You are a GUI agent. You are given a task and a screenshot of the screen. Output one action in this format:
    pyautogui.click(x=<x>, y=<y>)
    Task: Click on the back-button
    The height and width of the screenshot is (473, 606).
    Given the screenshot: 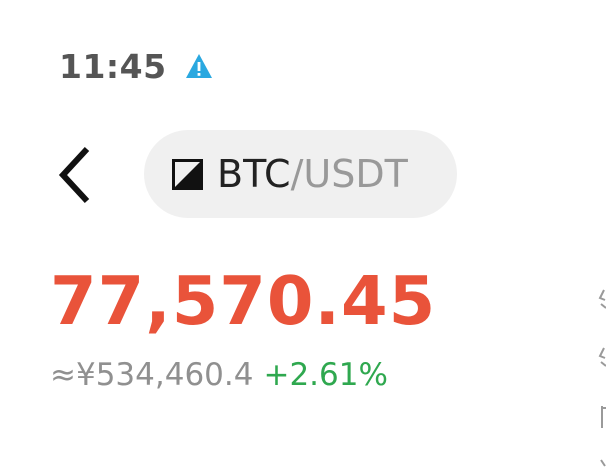 What is the action you would take?
    pyautogui.click(x=73, y=175)
    